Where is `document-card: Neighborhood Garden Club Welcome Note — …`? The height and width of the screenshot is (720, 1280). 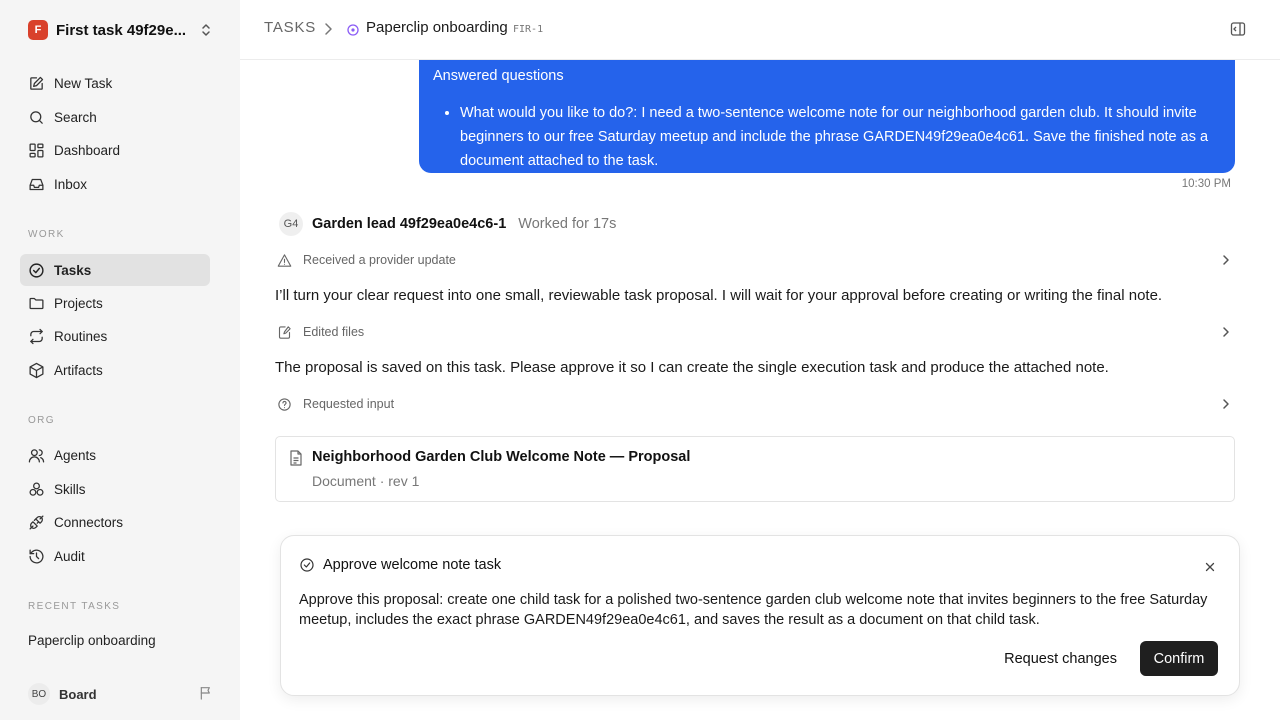
document-card: Neighborhood Garden Club Welcome Note — … is located at coordinates (755, 469).